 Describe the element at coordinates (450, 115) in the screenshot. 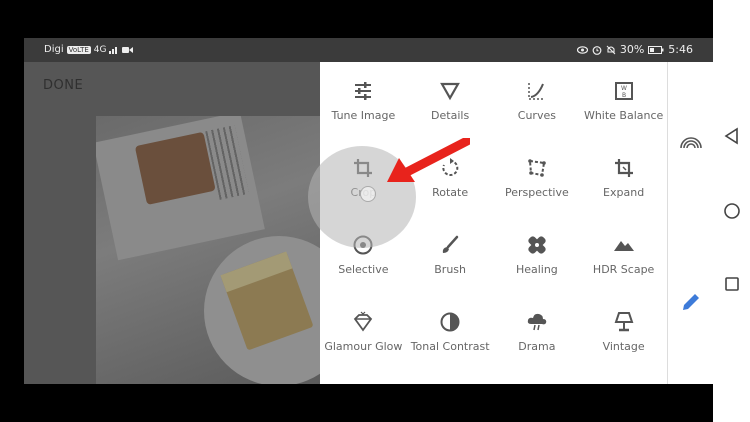

I see `tool-label: Details` at that location.